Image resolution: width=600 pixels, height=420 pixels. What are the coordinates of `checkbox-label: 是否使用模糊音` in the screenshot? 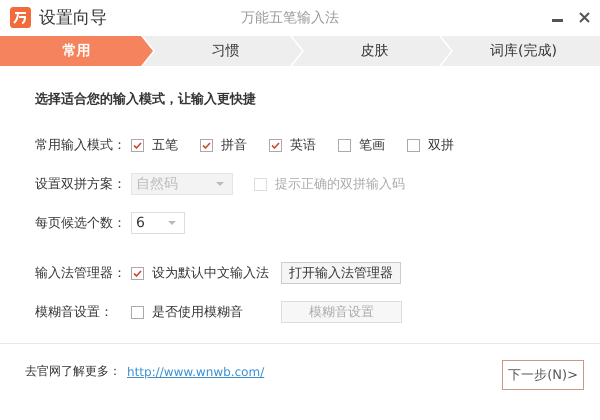 It's located at (197, 312).